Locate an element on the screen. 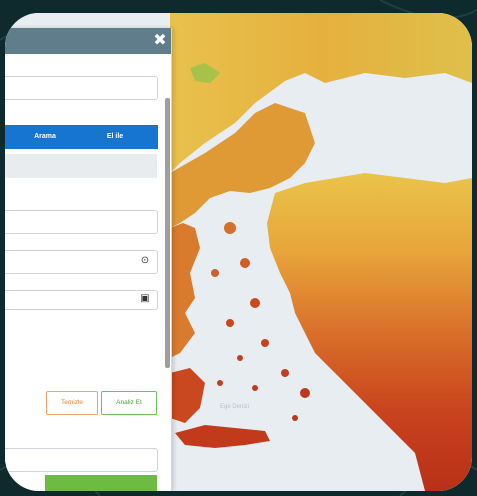 The image size is (477, 496). sea-label: Ege Denizi is located at coordinates (234, 407).